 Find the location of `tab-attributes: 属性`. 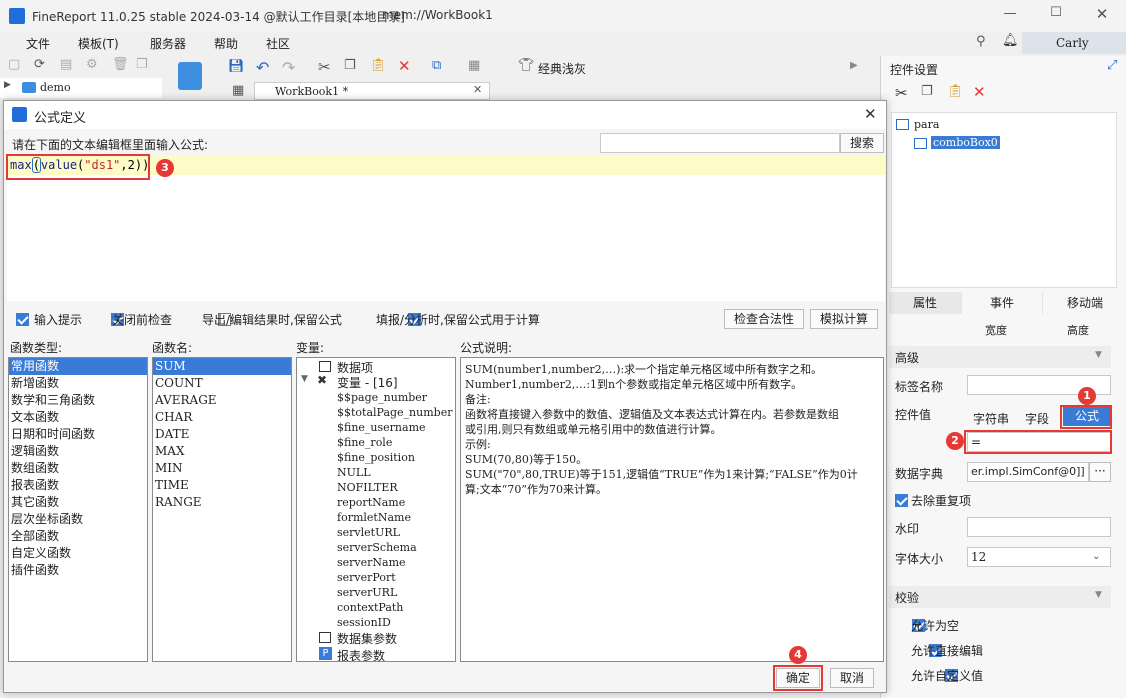

tab-attributes: 属性 is located at coordinates (925, 303).